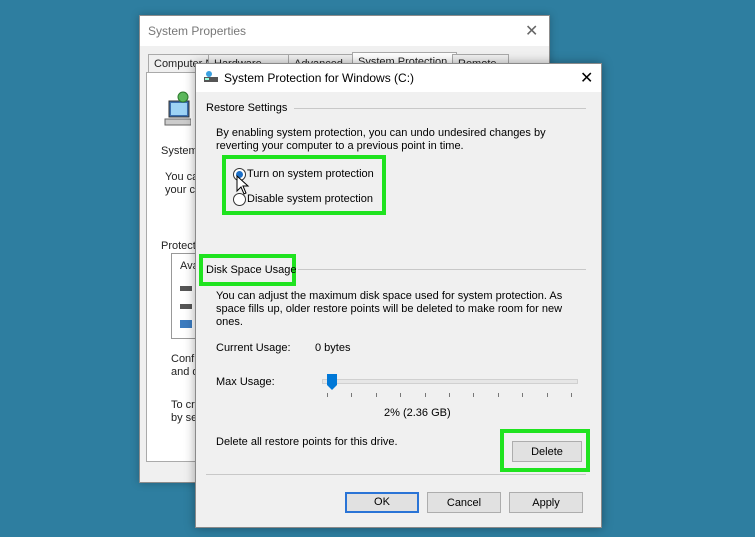 The width and height of the screenshot is (755, 537). What do you see at coordinates (229, 322) in the screenshot?
I see `disk-desc-line: ones.` at bounding box center [229, 322].